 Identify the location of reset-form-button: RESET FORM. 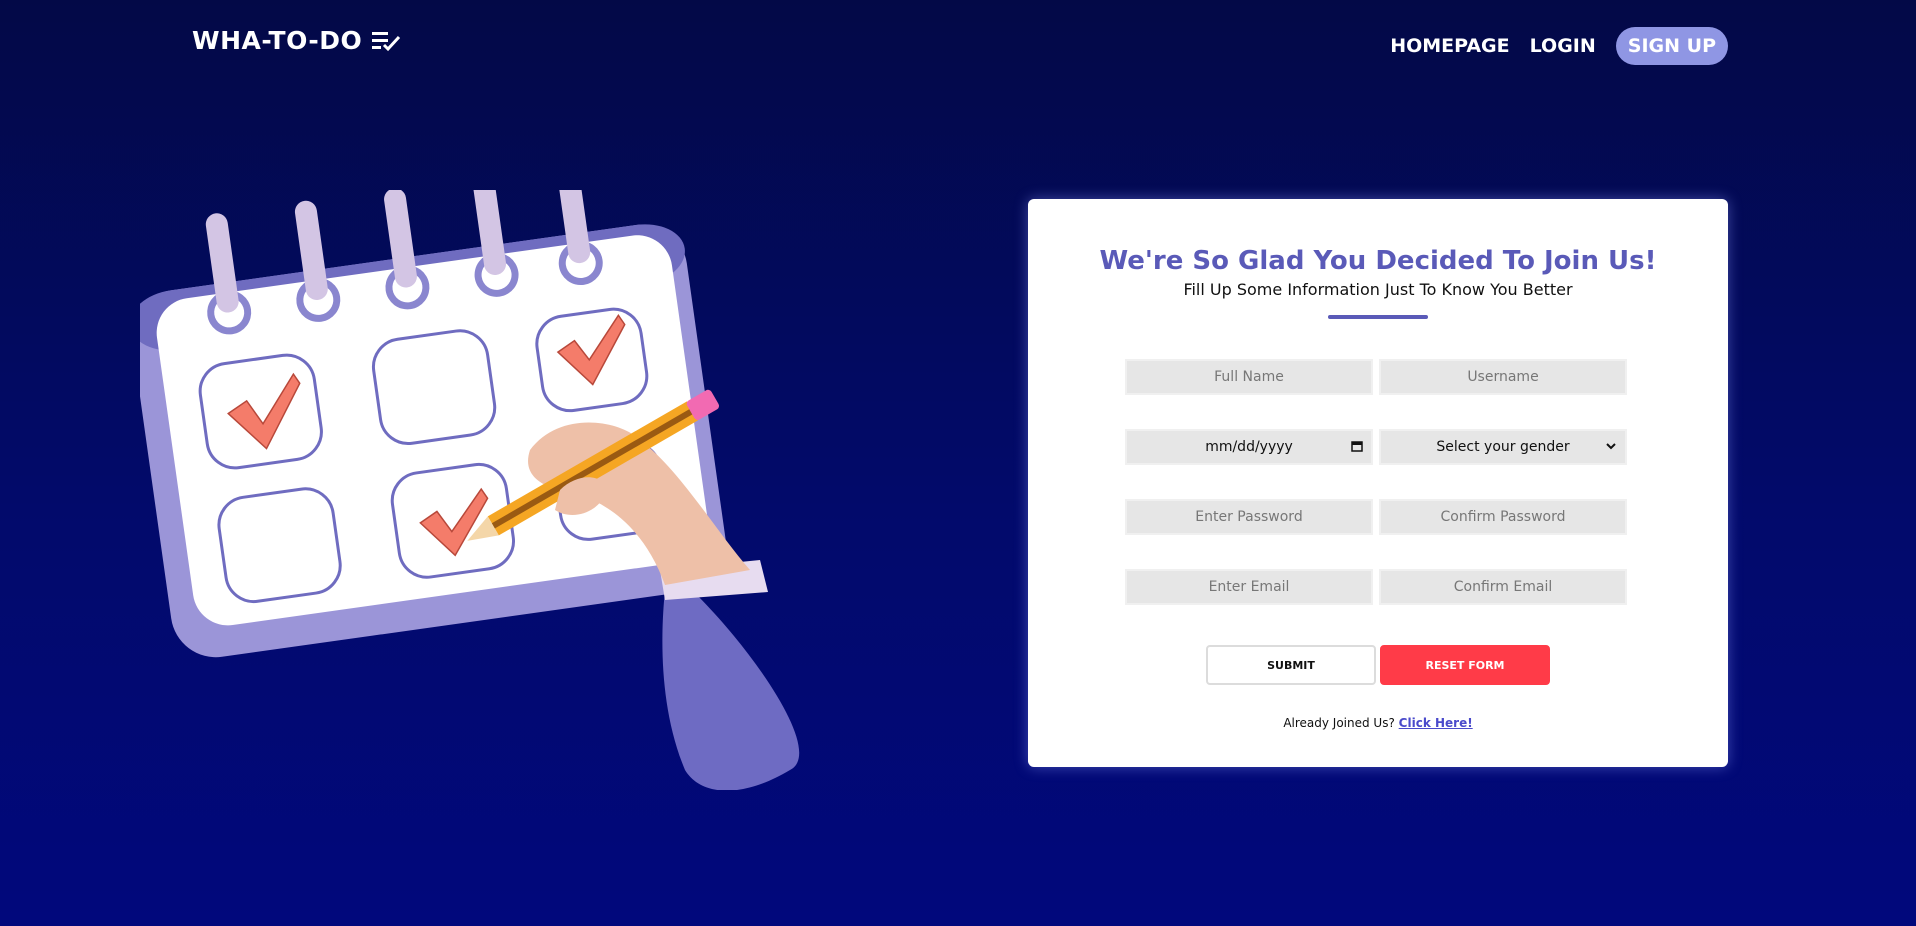
(1465, 665).